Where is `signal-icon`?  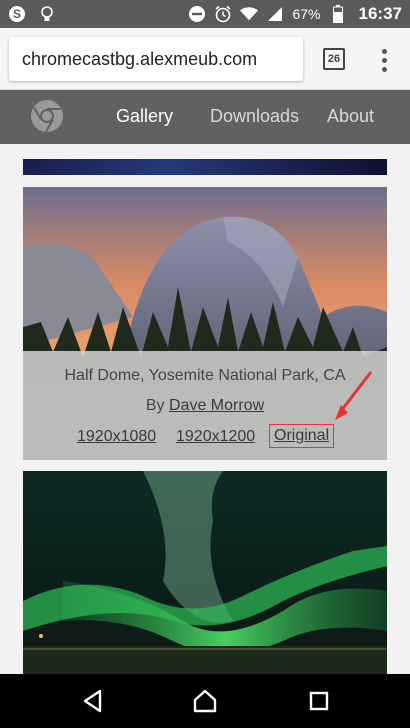 signal-icon is located at coordinates (275, 14).